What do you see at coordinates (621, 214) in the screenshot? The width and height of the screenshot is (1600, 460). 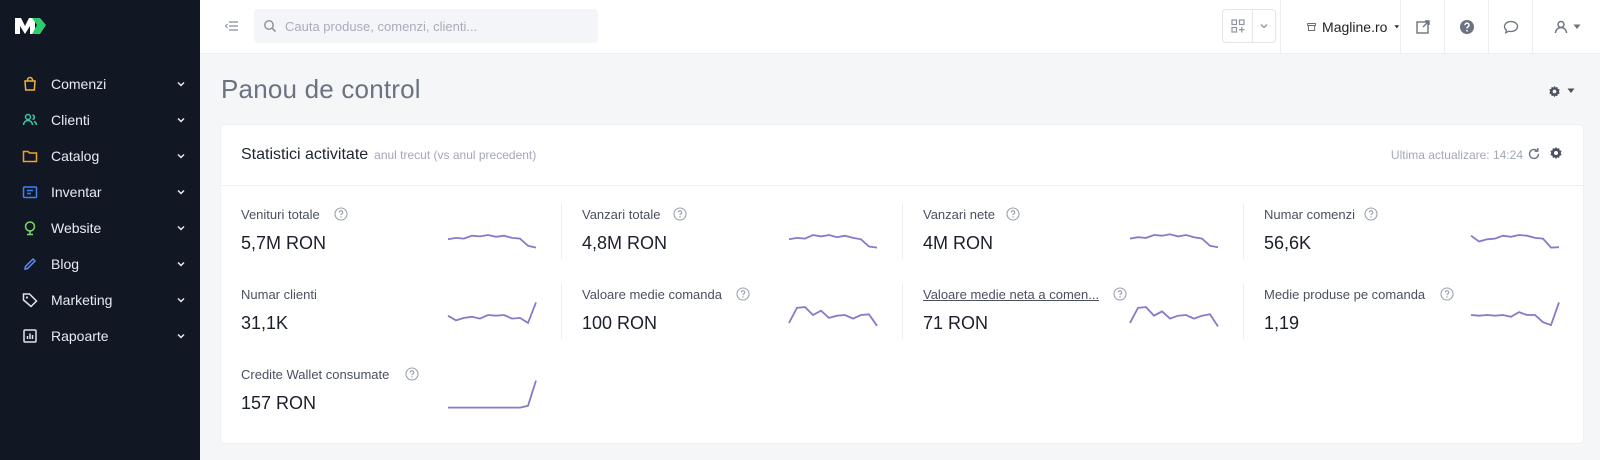 I see `stat-label: Vanzari totale` at bounding box center [621, 214].